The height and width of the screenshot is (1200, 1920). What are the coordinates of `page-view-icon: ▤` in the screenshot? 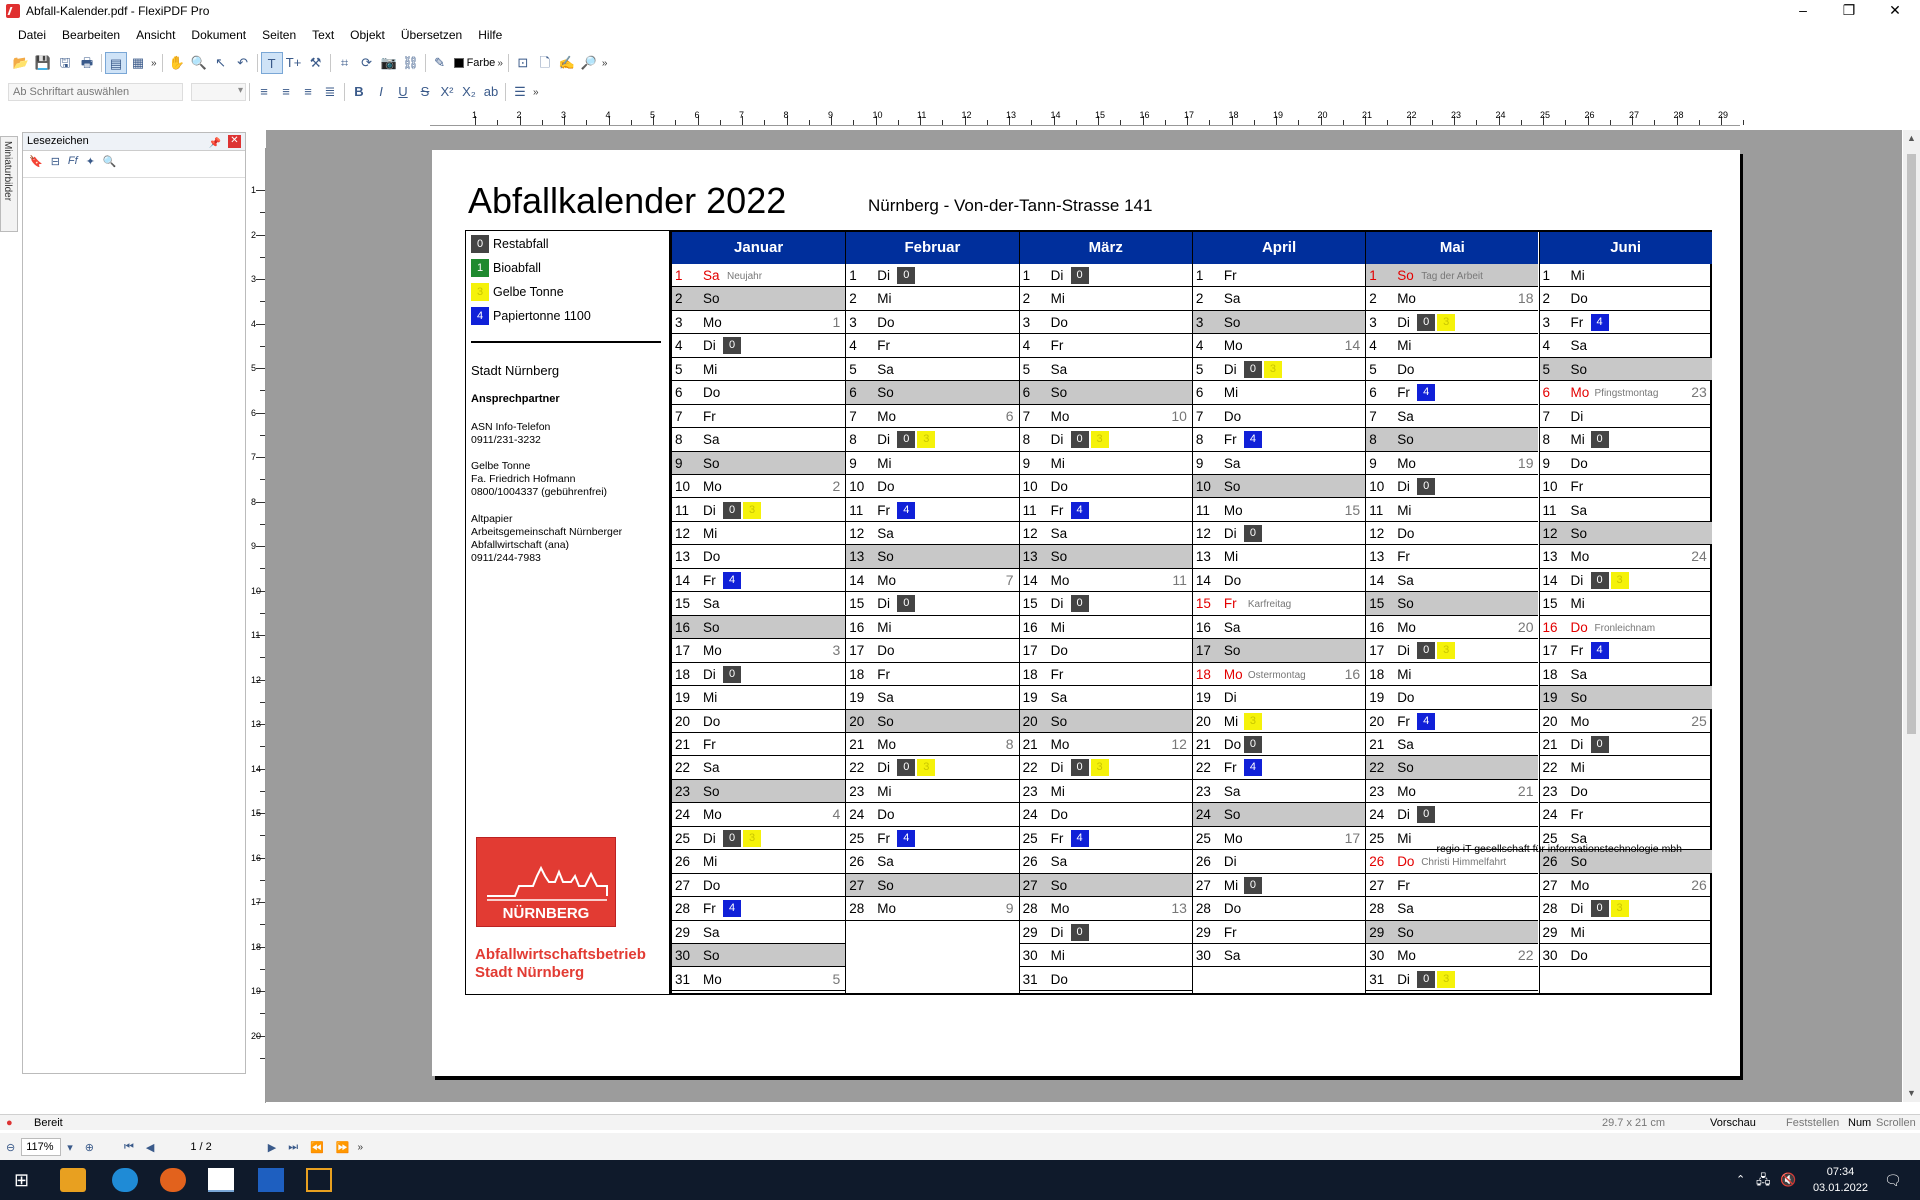 It's located at (116, 63).